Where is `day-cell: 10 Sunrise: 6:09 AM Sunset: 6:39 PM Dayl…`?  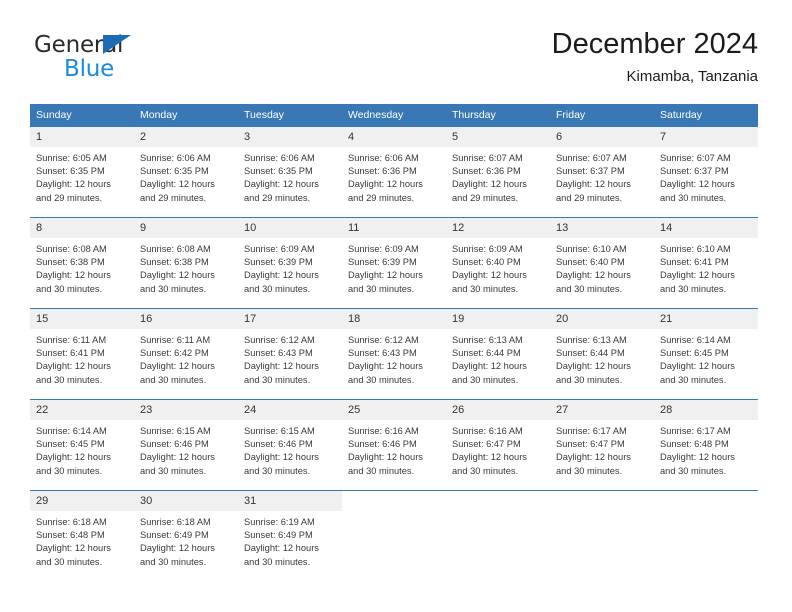 day-cell: 10 Sunrise: 6:09 AM Sunset: 6:39 PM Dayl… is located at coordinates (290, 263).